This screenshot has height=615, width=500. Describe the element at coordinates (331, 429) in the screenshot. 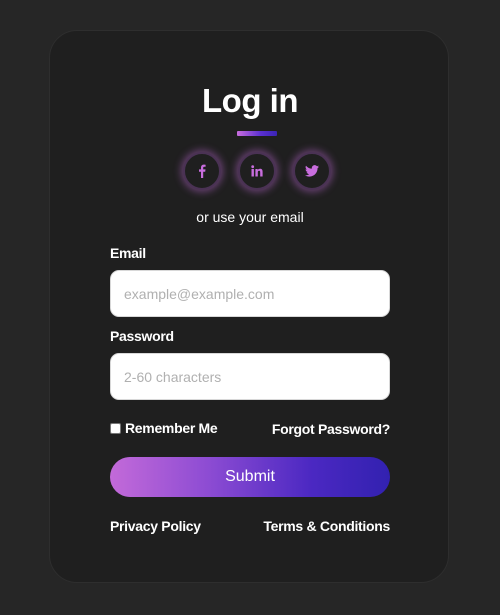

I see `forgot-password-link: Forgot Password?` at that location.